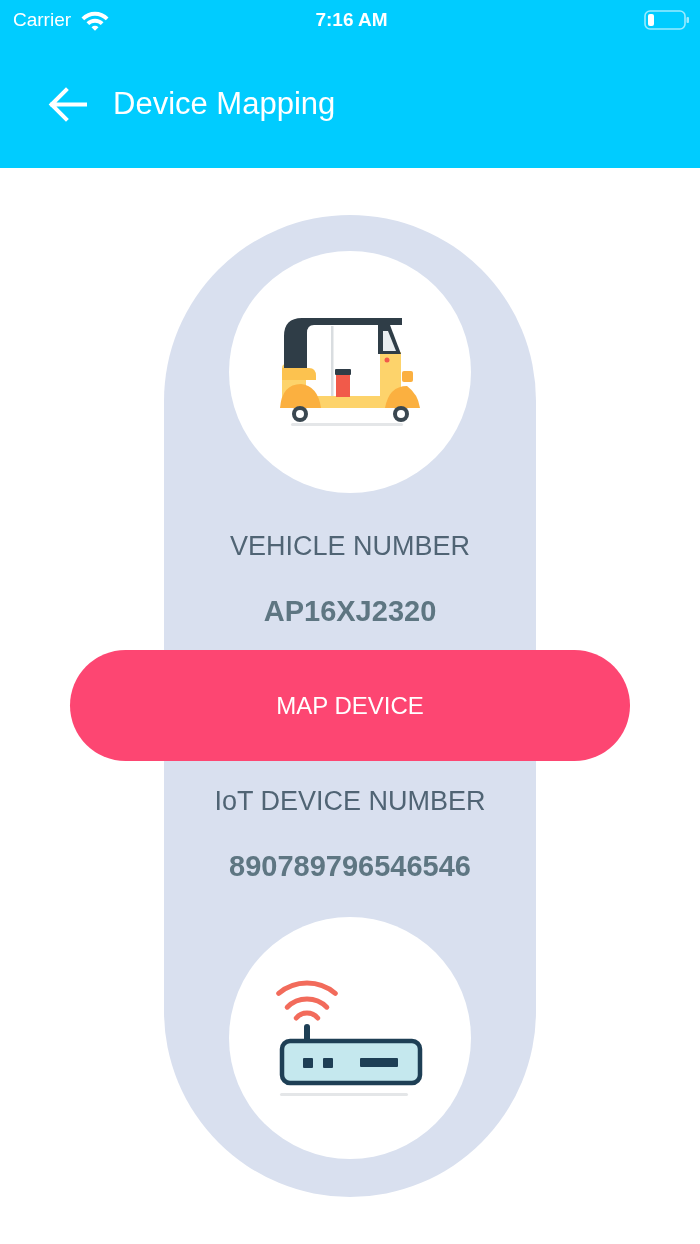 Image resolution: width=700 pixels, height=1244 pixels. What do you see at coordinates (42, 20) in the screenshot?
I see `carrier-name: Carrier` at bounding box center [42, 20].